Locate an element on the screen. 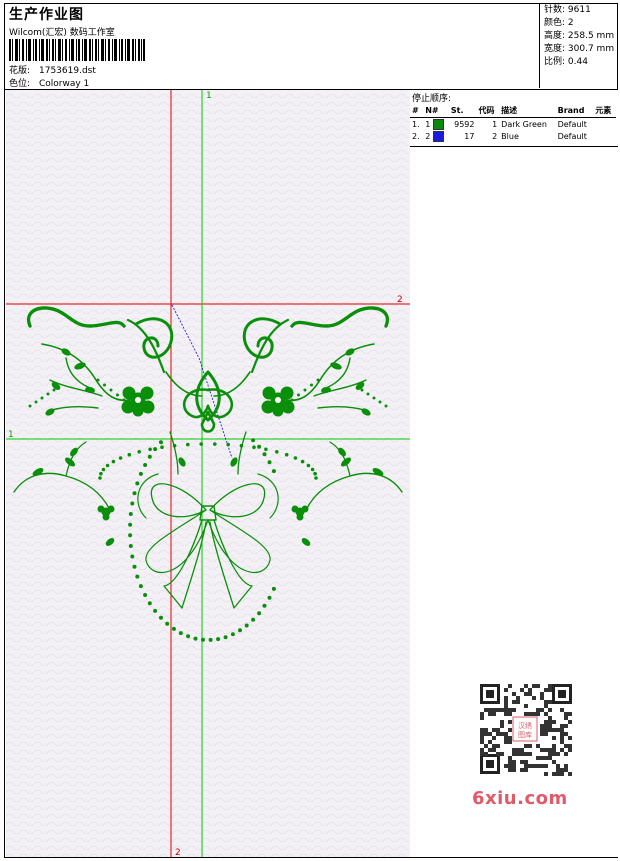  height-row: 高度: 258.5 mm is located at coordinates (581, 36).